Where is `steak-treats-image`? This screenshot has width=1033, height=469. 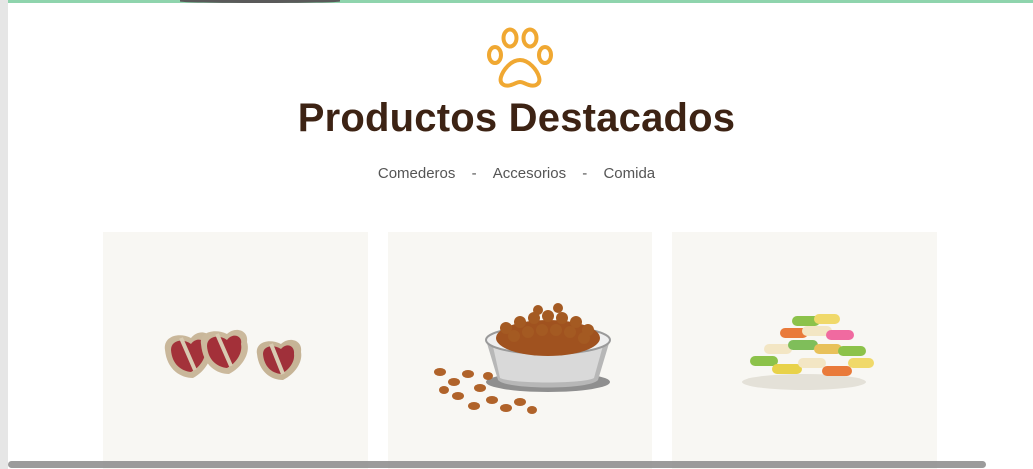 steak-treats-image is located at coordinates (233, 354).